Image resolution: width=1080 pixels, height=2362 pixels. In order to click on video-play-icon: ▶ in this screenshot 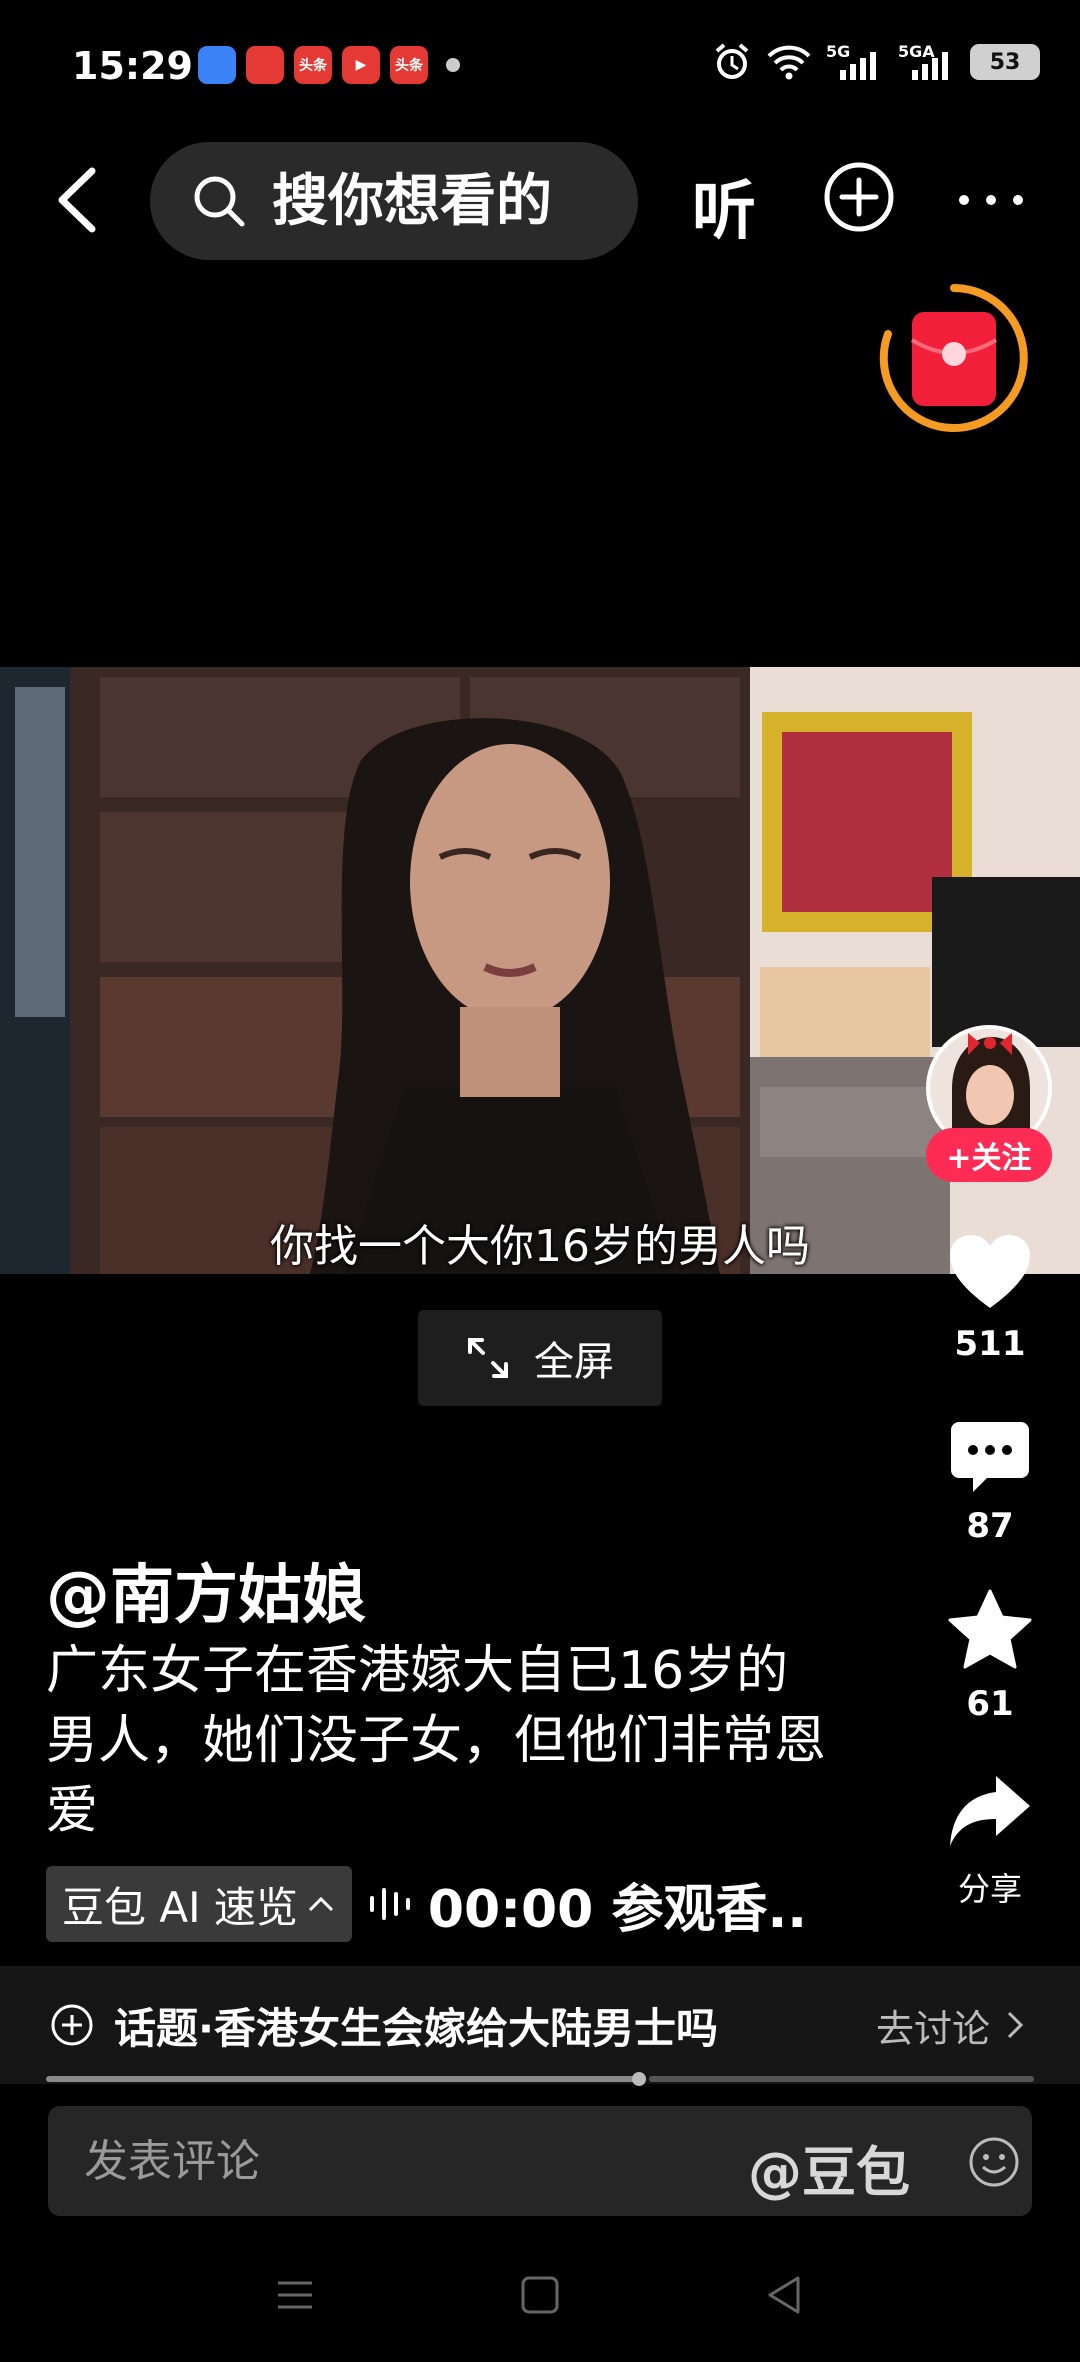, I will do `click(361, 65)`.